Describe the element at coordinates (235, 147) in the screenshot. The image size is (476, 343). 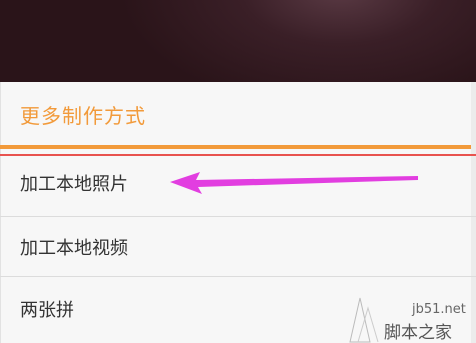
I see `title-underline` at that location.